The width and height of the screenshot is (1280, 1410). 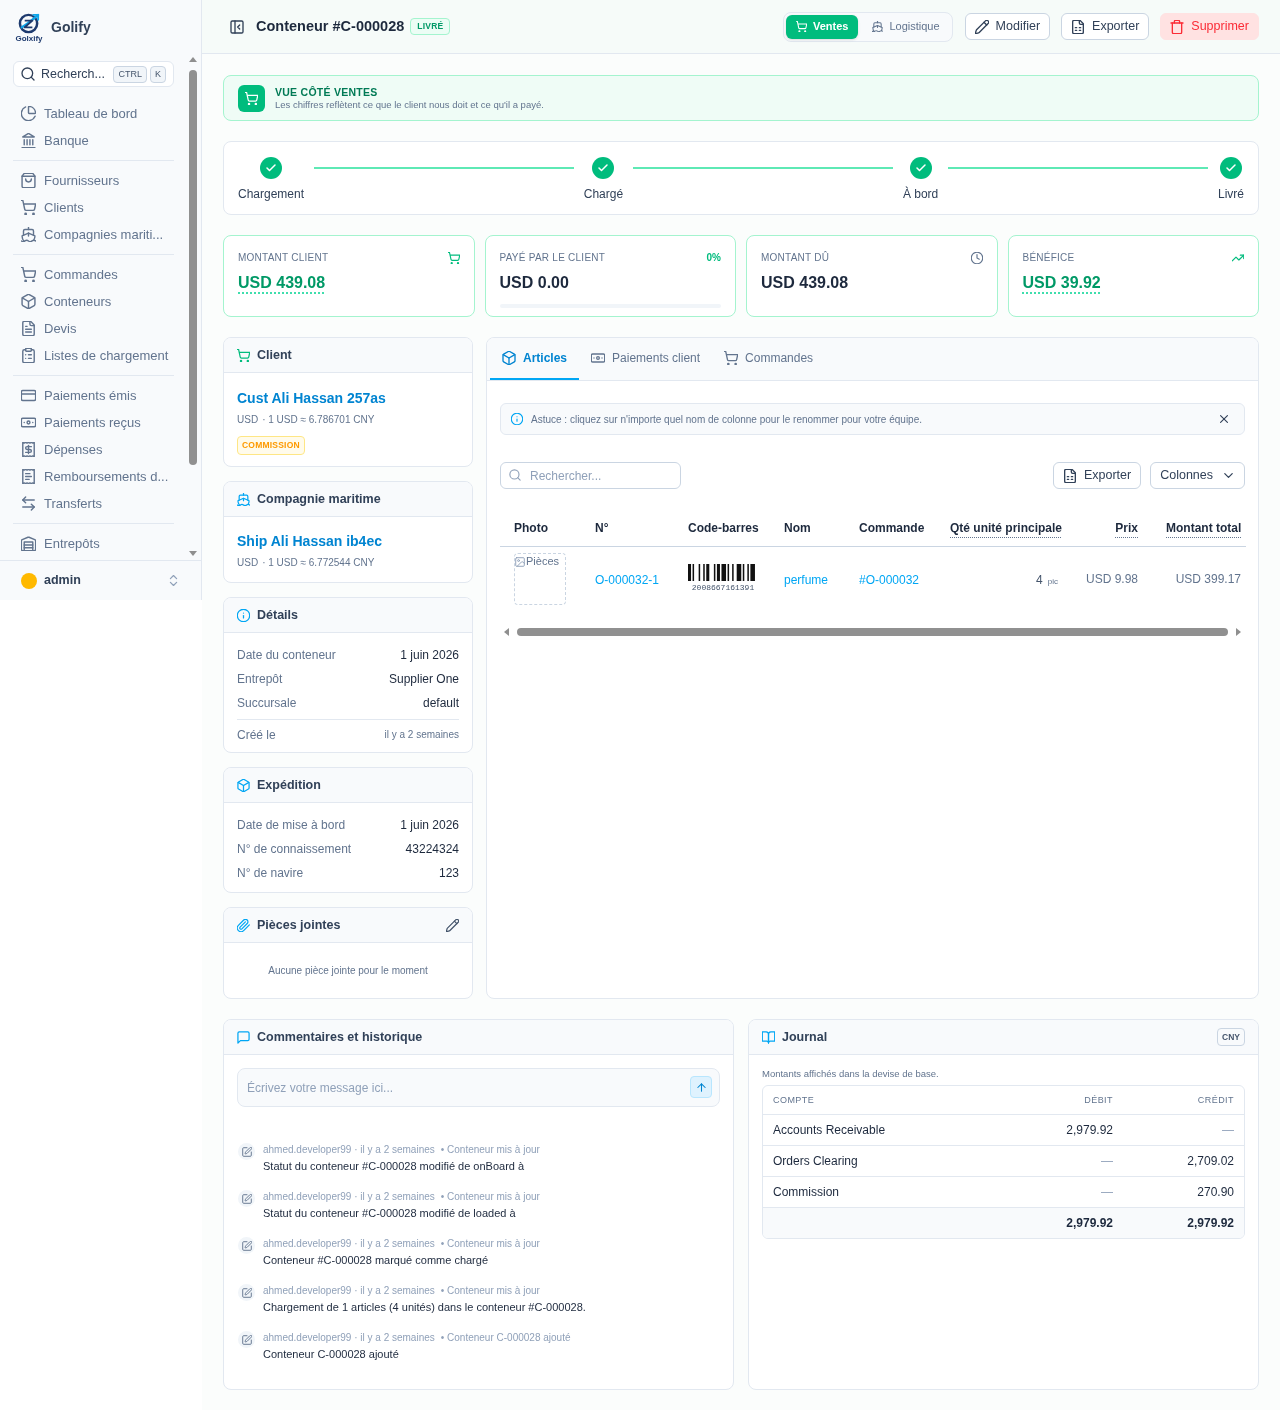 What do you see at coordinates (722, 528) in the screenshot?
I see `column-header: Code-barres` at bounding box center [722, 528].